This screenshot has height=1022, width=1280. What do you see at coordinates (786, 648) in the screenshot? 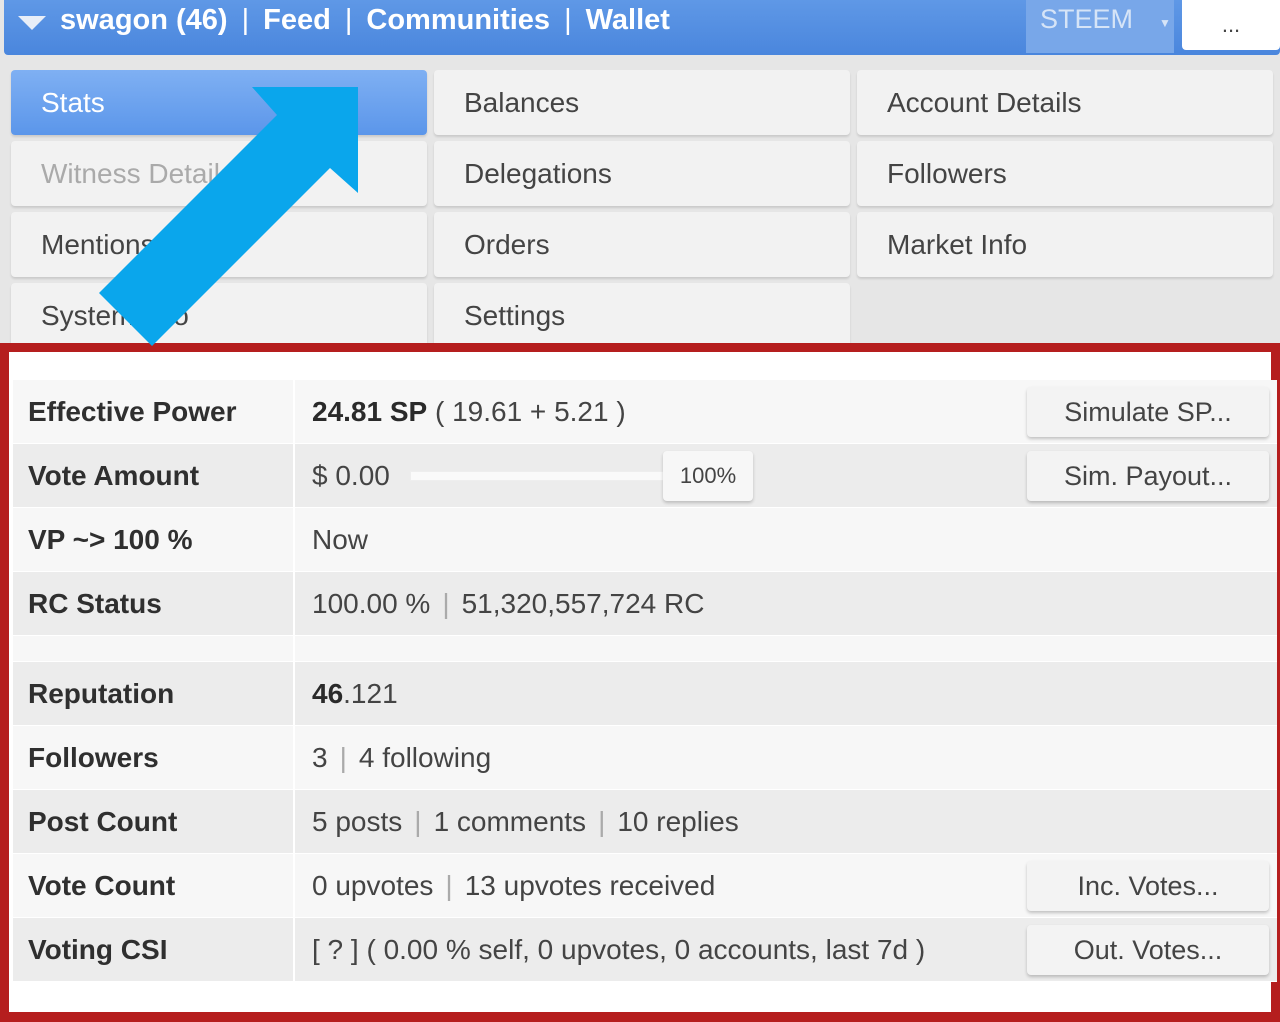
I see `row-value-empty` at bounding box center [786, 648].